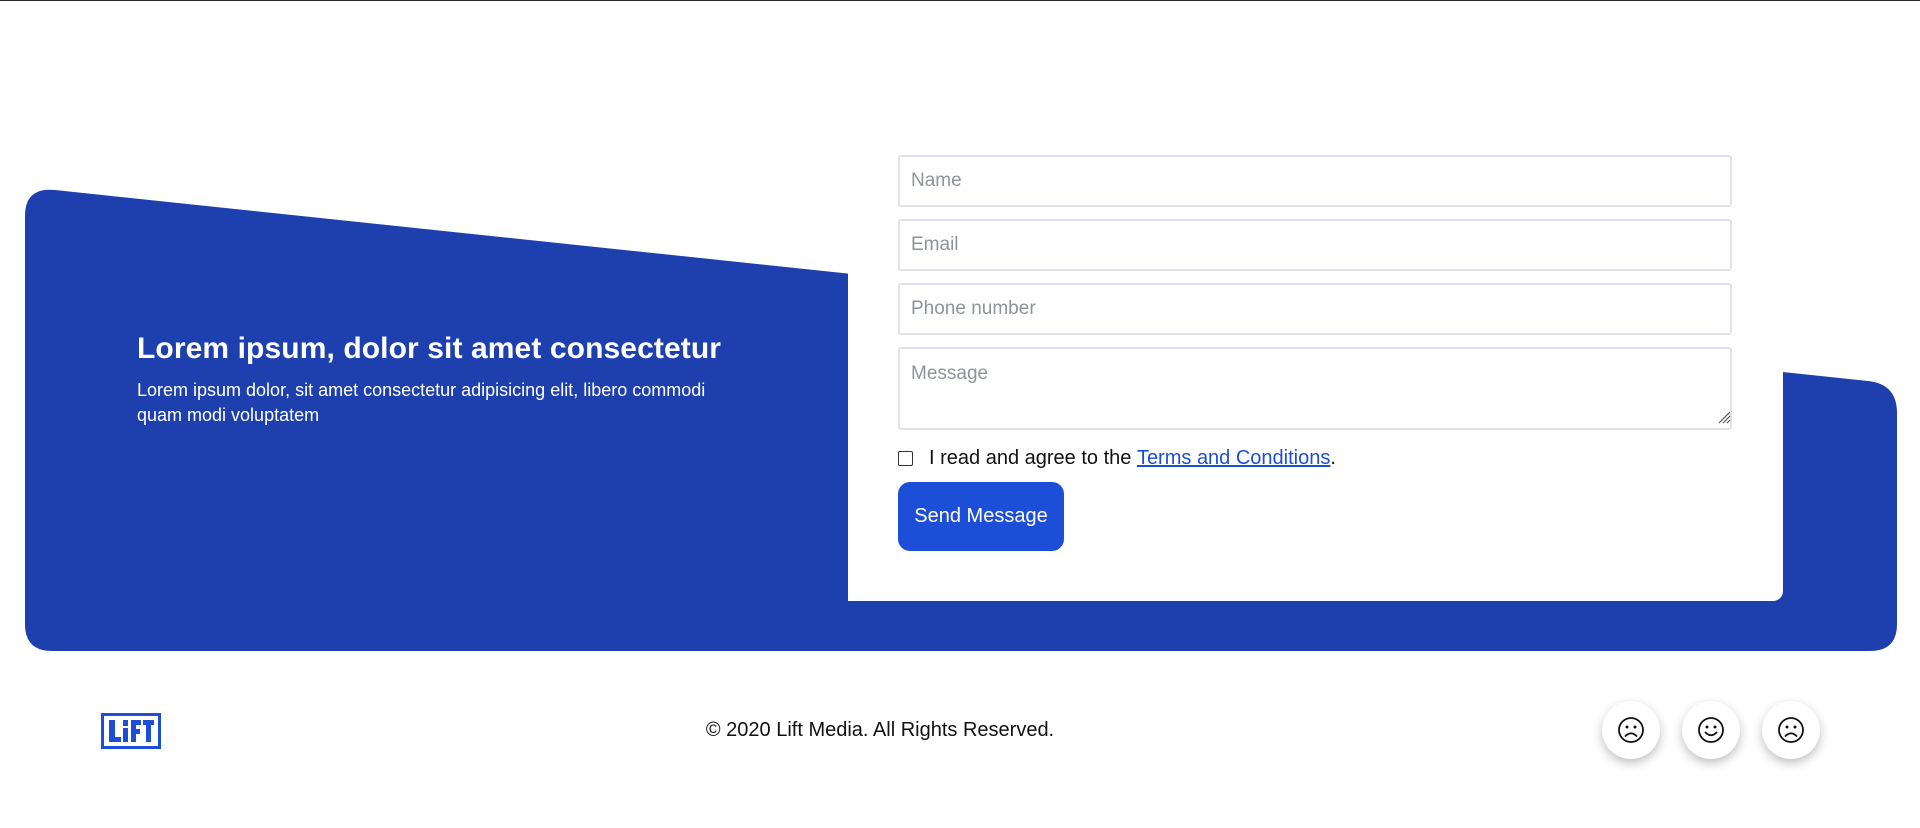 The height and width of the screenshot is (828, 1920). What do you see at coordinates (880, 730) in the screenshot?
I see `copyright-text: © 2020 Lift Media. All Rights Reserved.` at bounding box center [880, 730].